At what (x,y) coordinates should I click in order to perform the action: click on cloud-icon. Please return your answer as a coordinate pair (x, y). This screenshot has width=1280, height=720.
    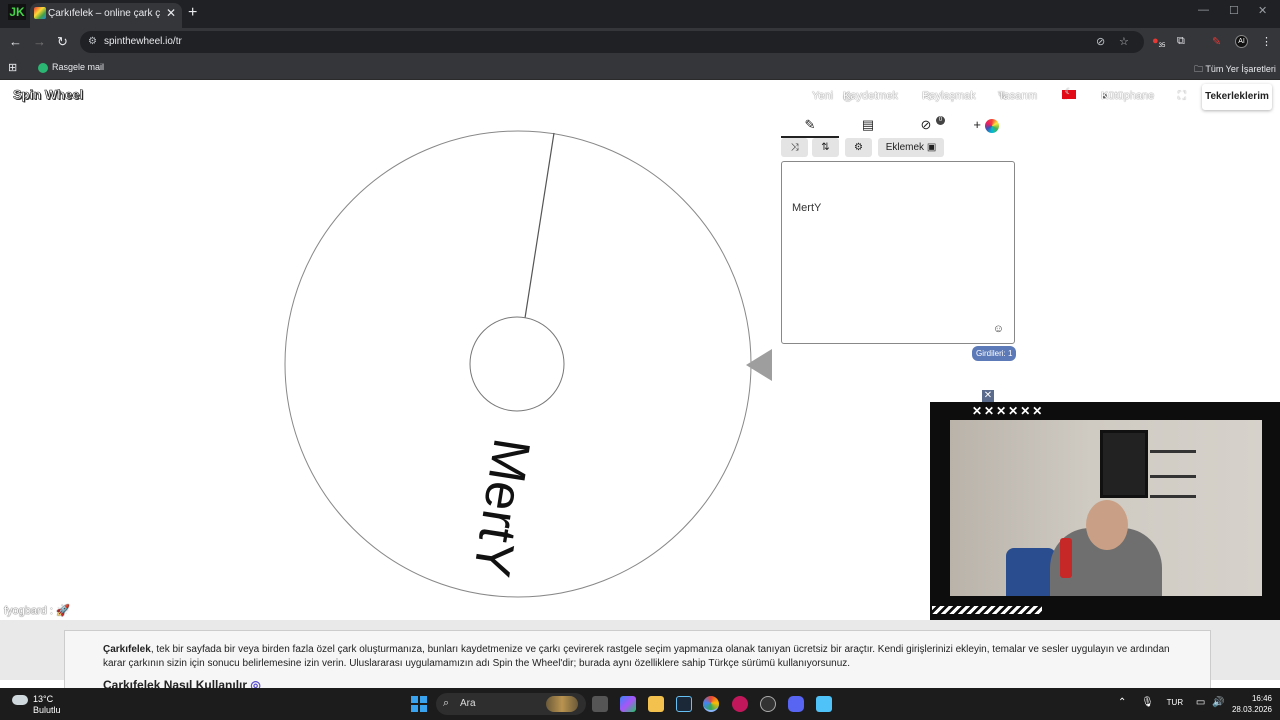
    Looking at the image, I should click on (20, 699).